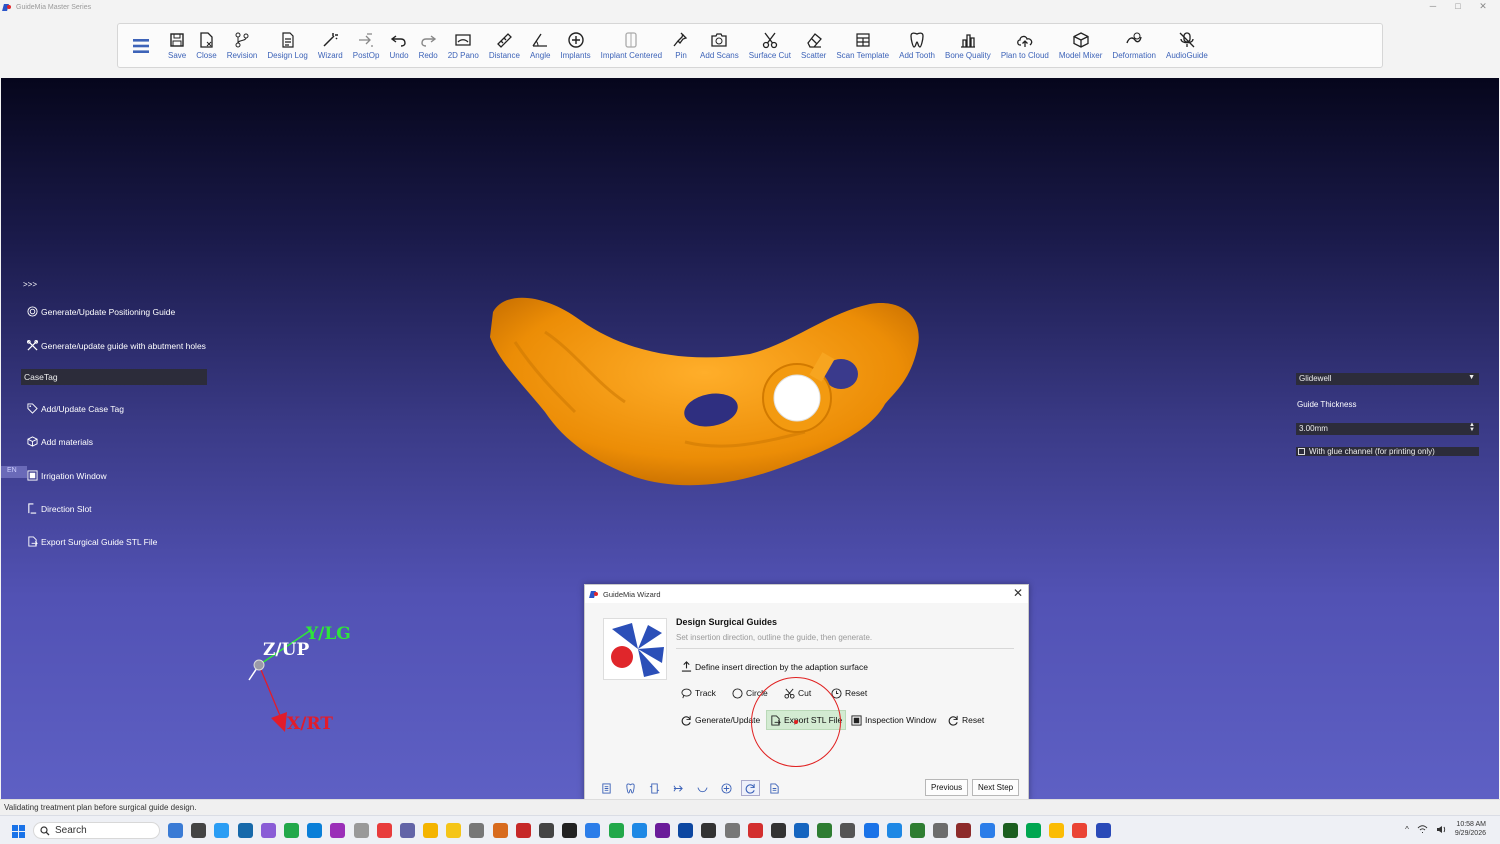 This screenshot has height=844, width=1500. What do you see at coordinates (1057, 830) in the screenshot?
I see `taskbar-app-39-icon` at bounding box center [1057, 830].